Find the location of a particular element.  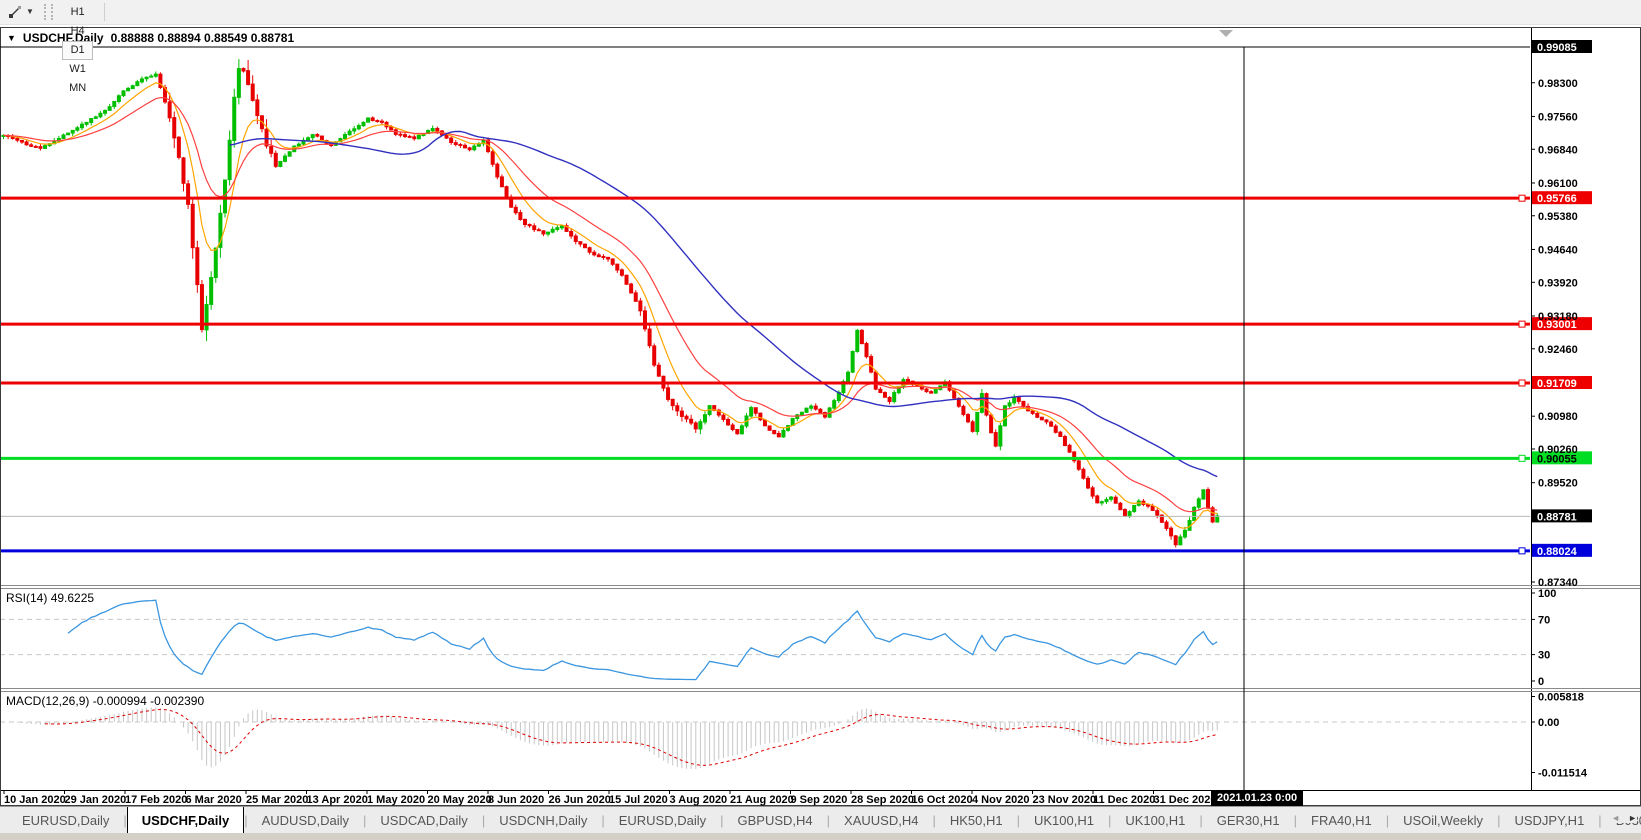

date-tick-label: 25 Mar 2020 is located at coordinates (277, 800).